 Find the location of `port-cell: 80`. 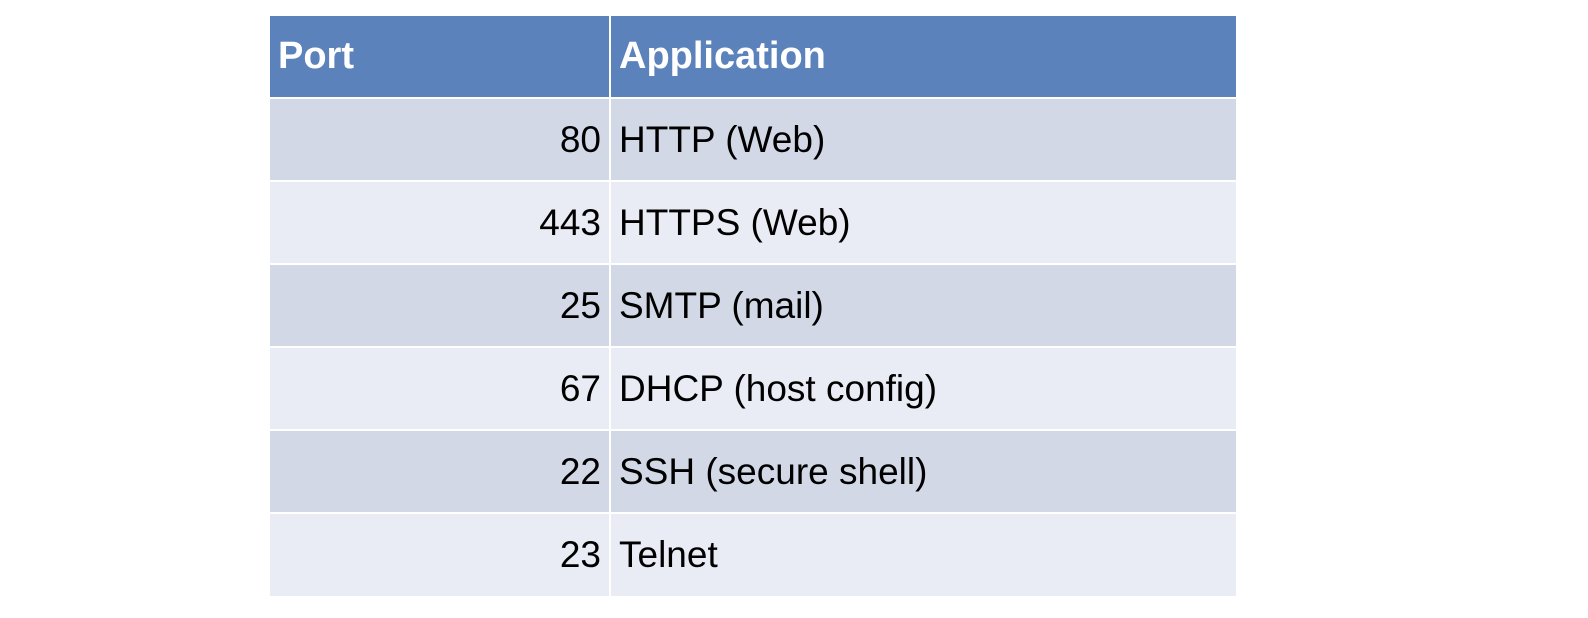

port-cell: 80 is located at coordinates (440, 139).